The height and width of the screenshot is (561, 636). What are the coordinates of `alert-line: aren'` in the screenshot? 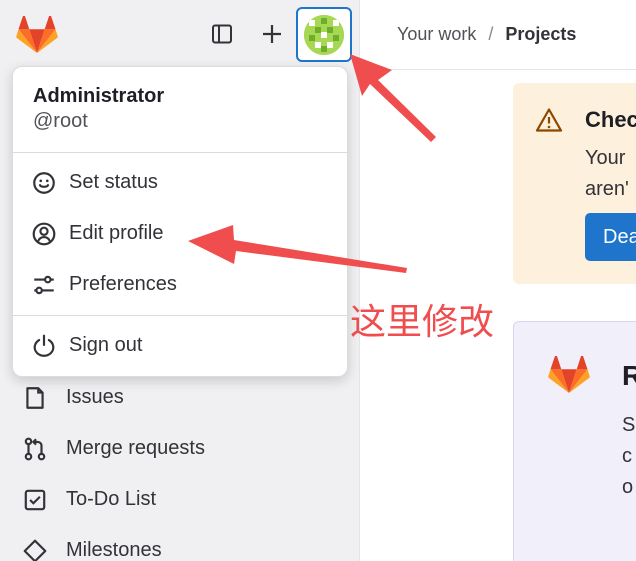 It's located at (607, 189).